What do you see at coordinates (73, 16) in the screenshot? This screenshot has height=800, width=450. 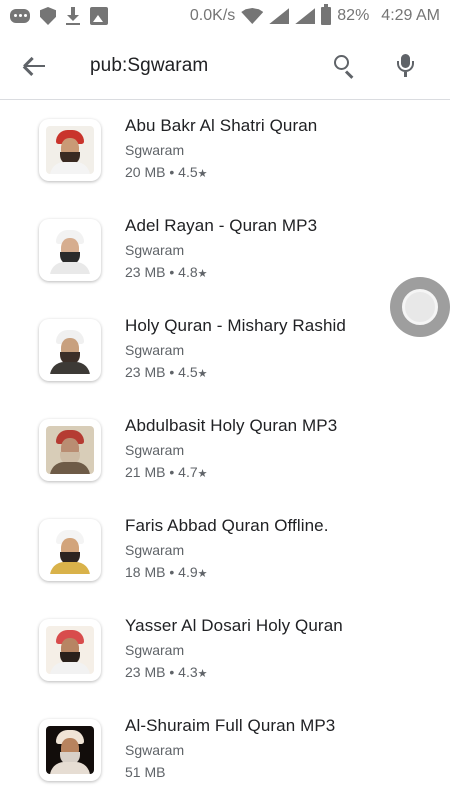 I see `download-icon` at bounding box center [73, 16].